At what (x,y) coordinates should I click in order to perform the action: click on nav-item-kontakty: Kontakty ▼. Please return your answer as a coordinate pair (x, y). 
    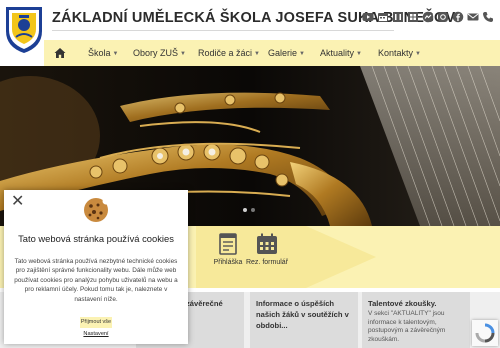
    Looking at the image, I should click on (399, 53).